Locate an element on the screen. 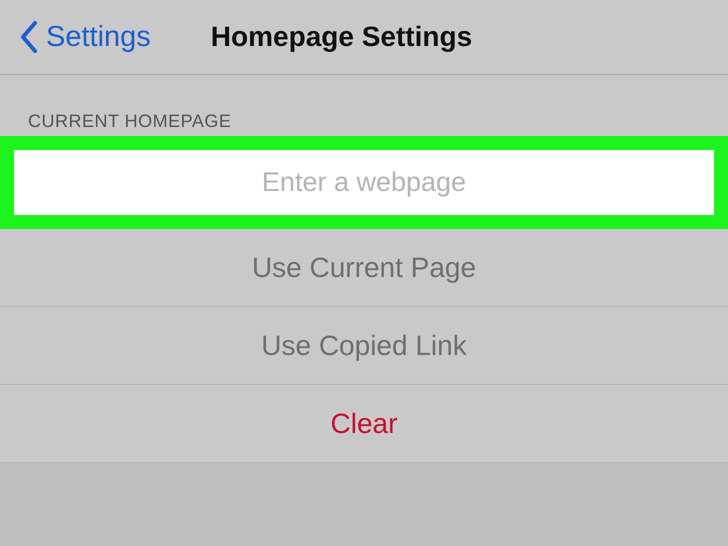  page-title: Homepage Settings is located at coordinates (341, 37).